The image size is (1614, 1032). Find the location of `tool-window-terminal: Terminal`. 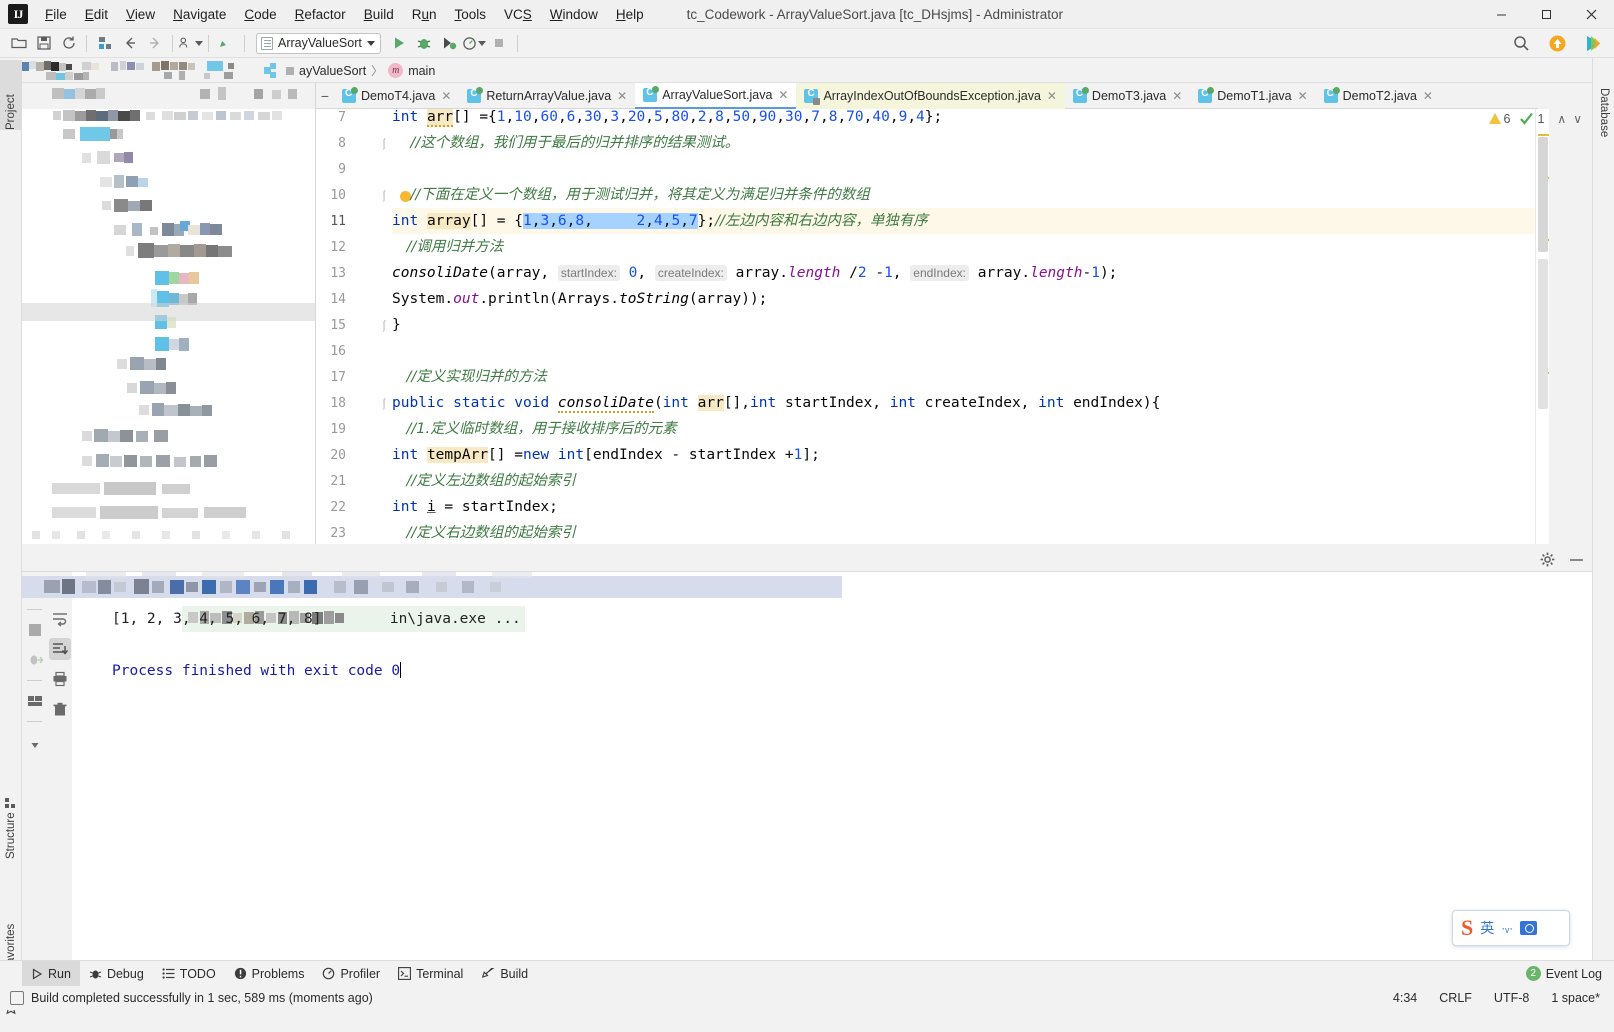

tool-window-terminal: Terminal is located at coordinates (430, 974).